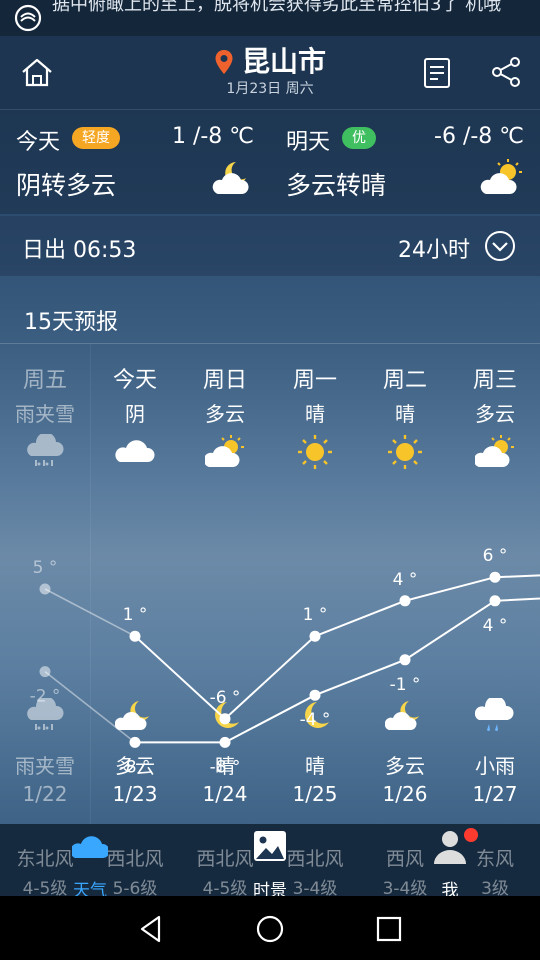 The image size is (540, 960). Describe the element at coordinates (495, 766) in the screenshot. I see `forecast-night-condition: 小雨` at that location.